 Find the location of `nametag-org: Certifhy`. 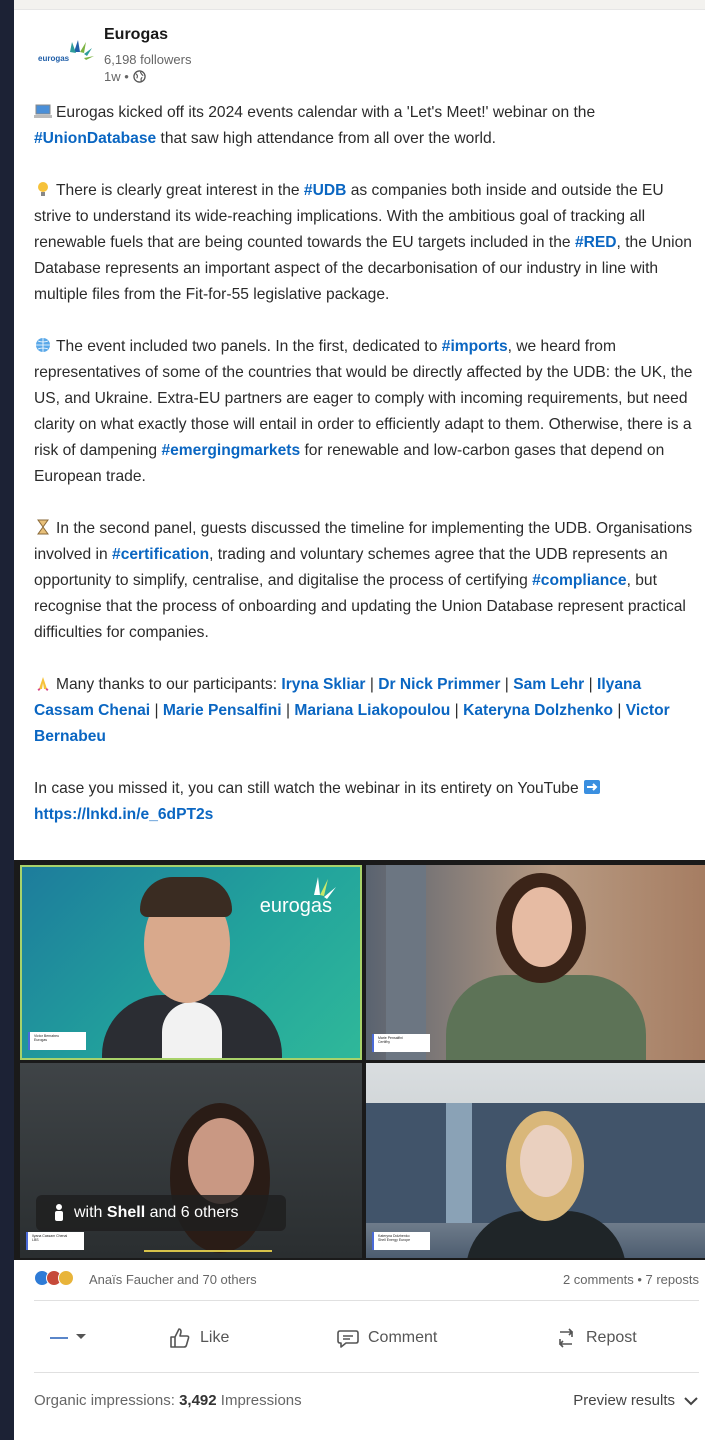

nametag-org: Certifhy is located at coordinates (384, 1042).